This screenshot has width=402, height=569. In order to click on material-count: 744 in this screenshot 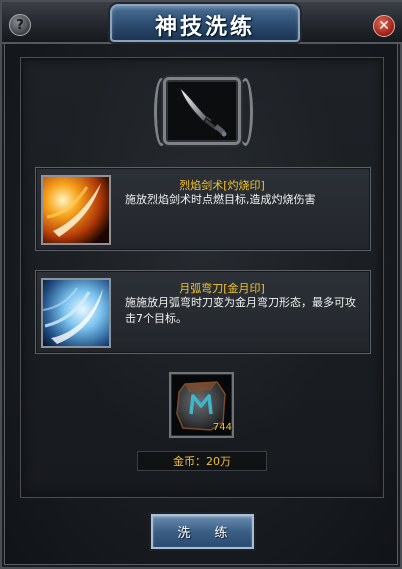, I will do `click(222, 427)`.